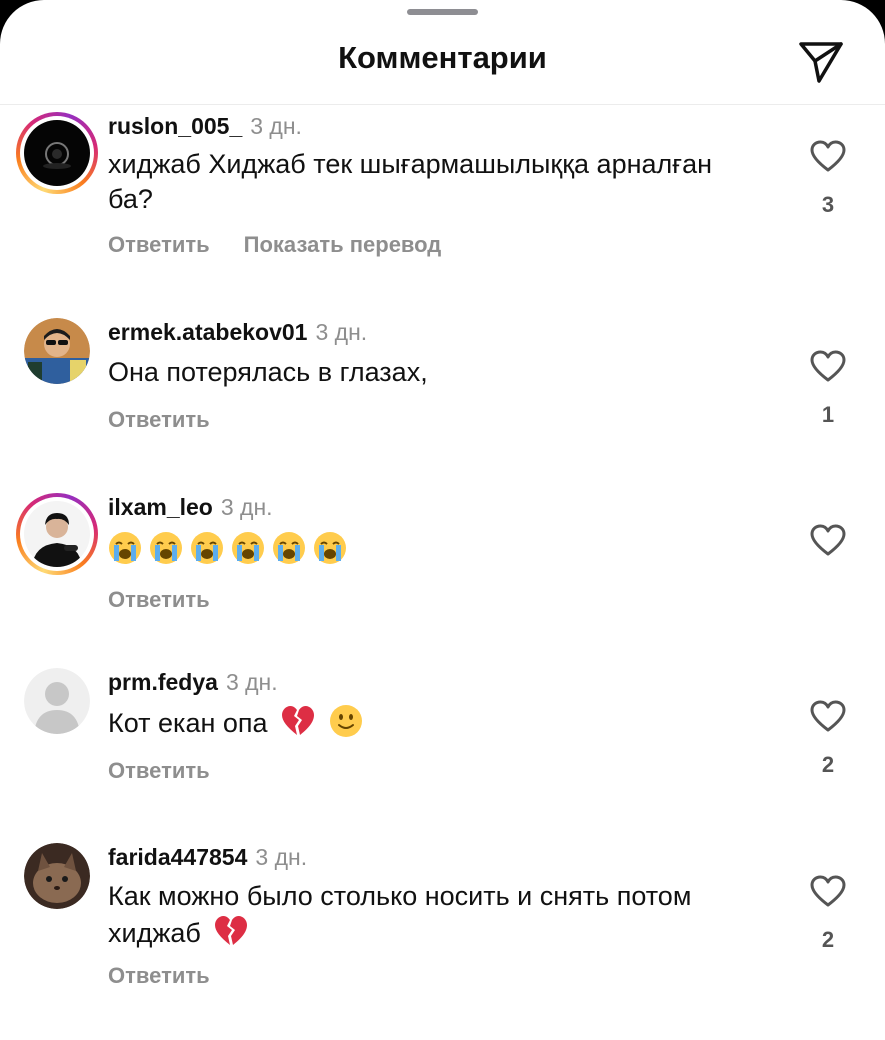  Describe the element at coordinates (343, 244) in the screenshot. I see `show-translation-button: Показать перевод` at that location.